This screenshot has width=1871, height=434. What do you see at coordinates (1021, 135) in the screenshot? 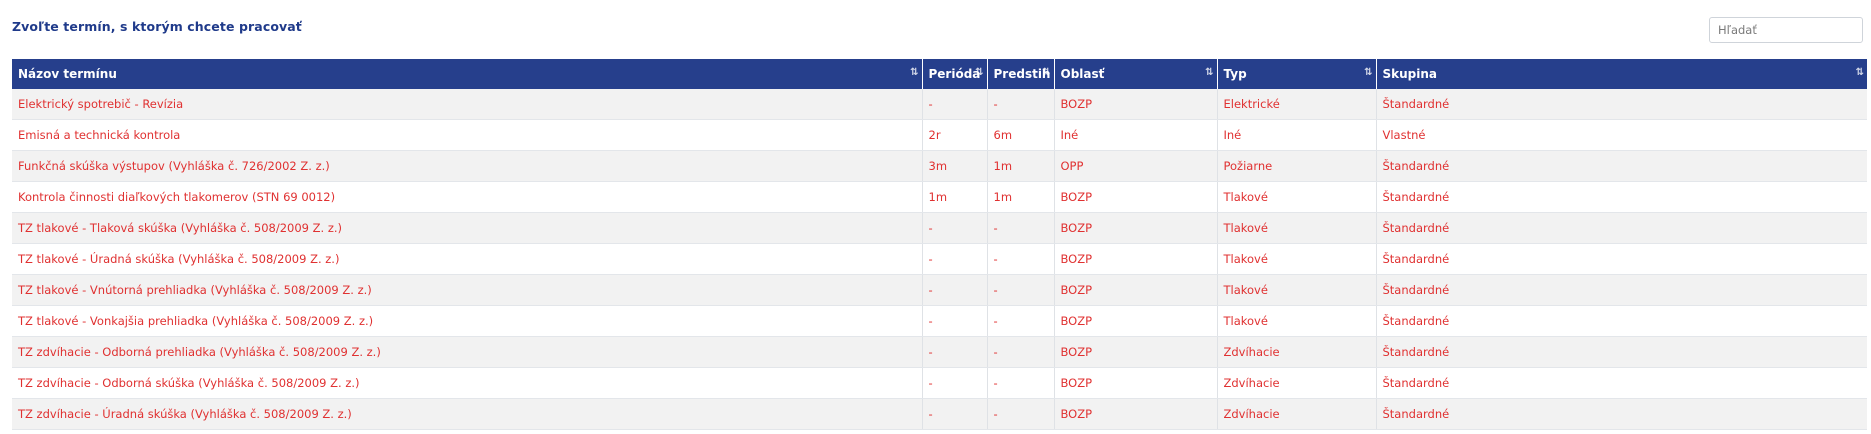
I see `cell-advance: 6m` at bounding box center [1021, 135].